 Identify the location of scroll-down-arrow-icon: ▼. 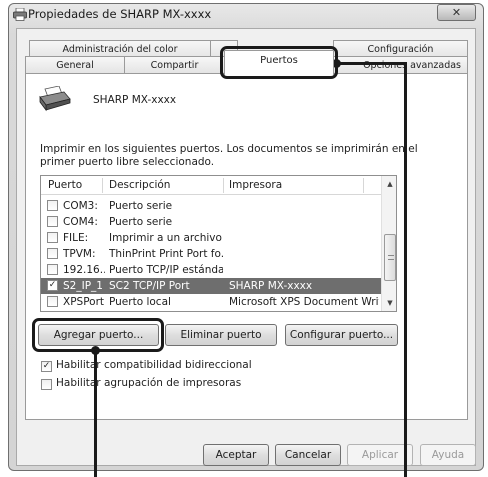
(389, 303).